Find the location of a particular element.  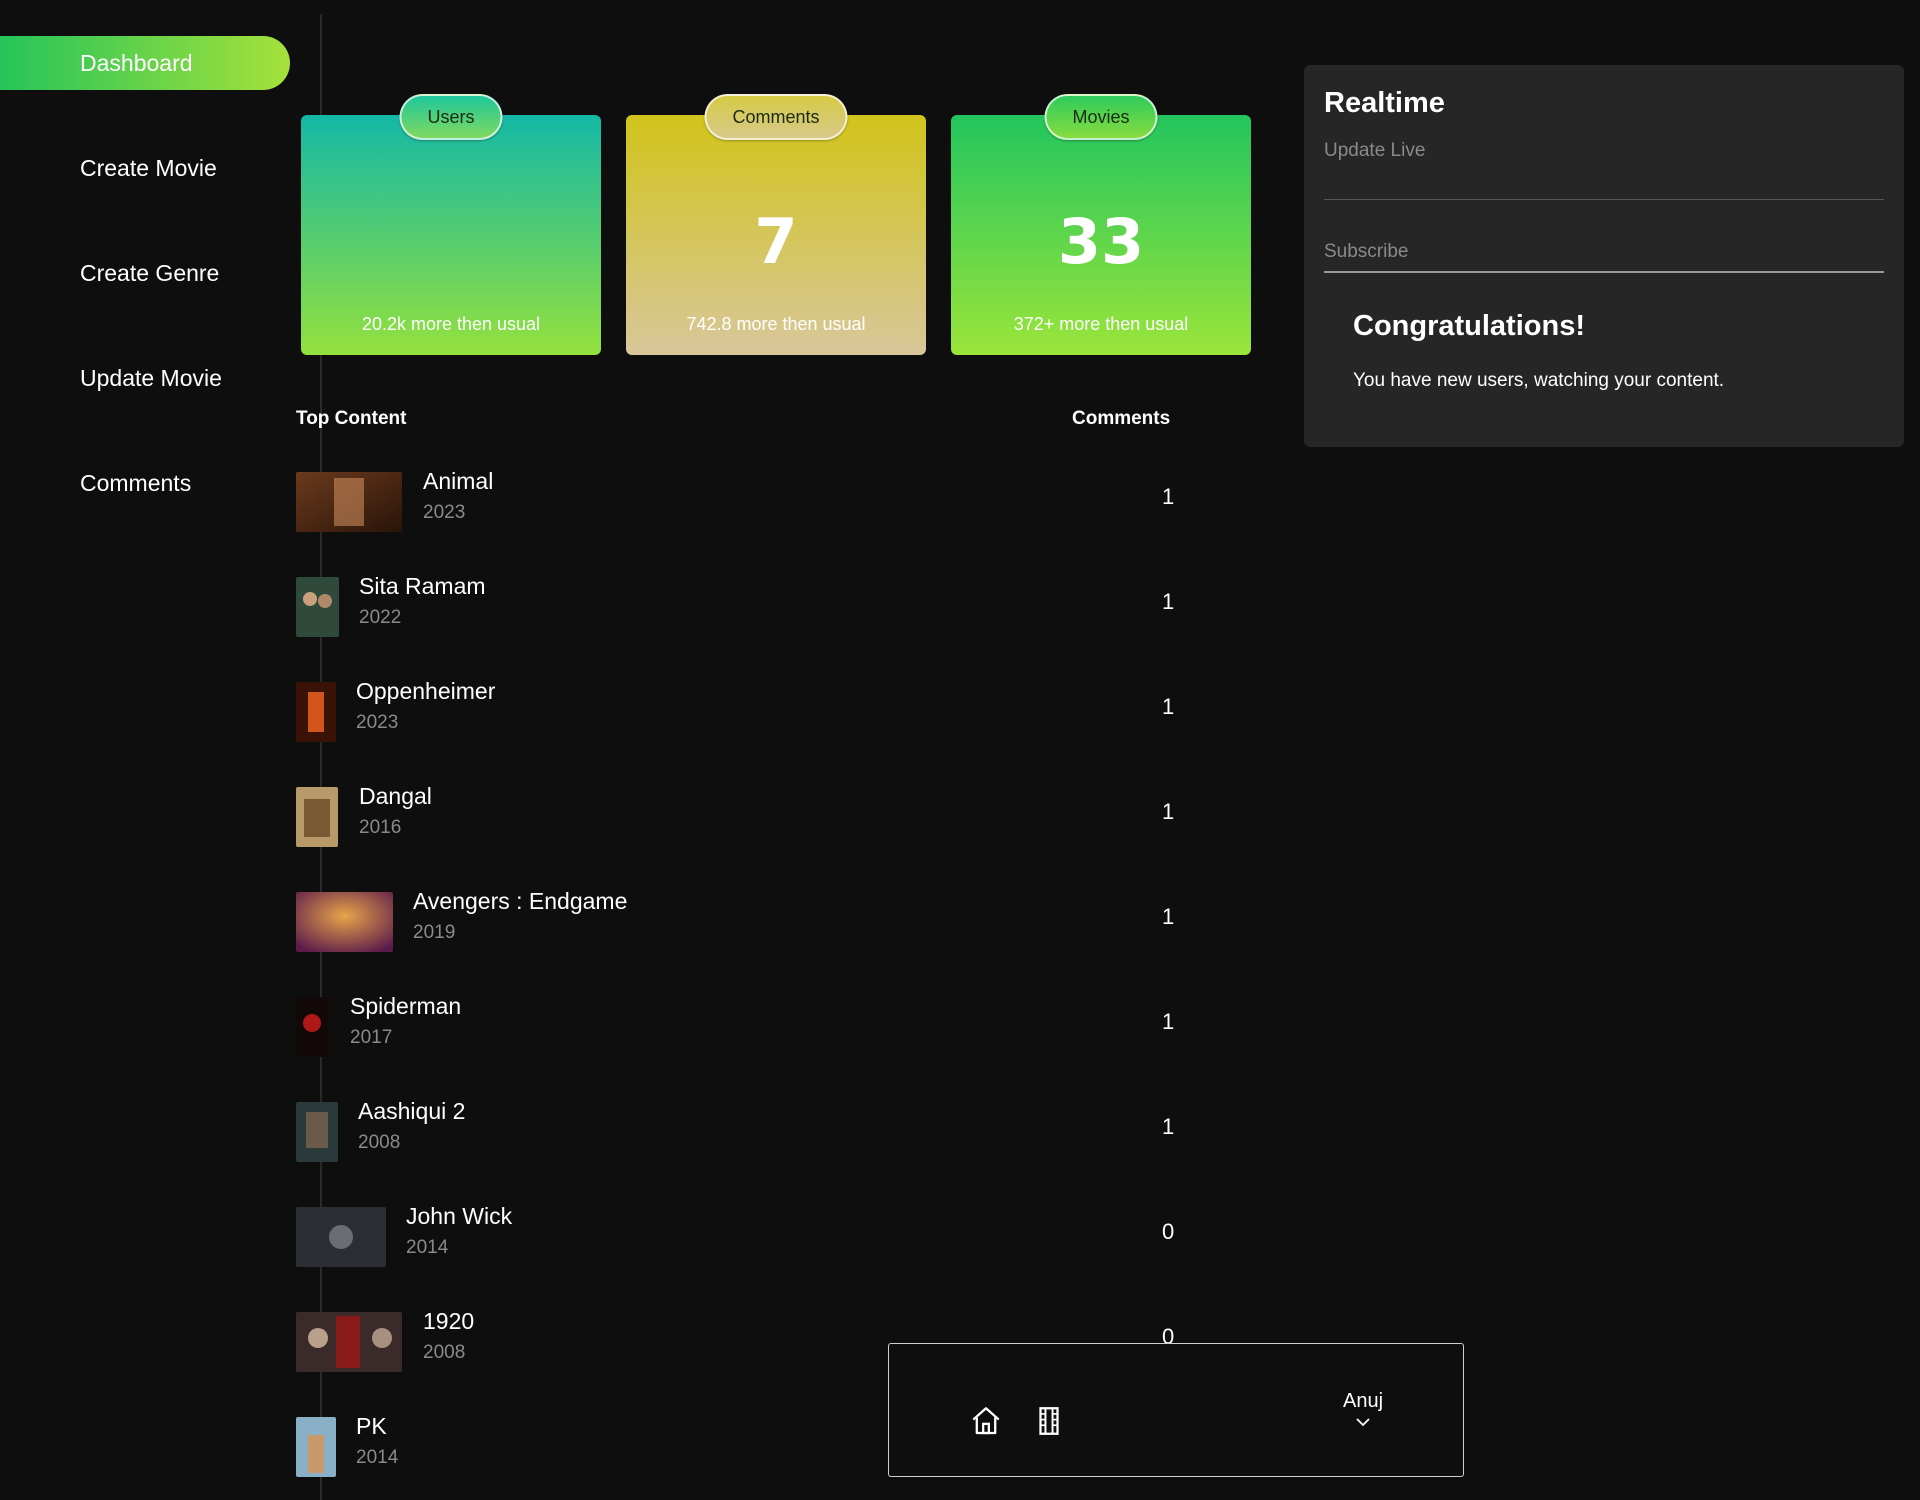

movies-stat-card: Movies 33 372+ more then usual is located at coordinates (1101, 224).